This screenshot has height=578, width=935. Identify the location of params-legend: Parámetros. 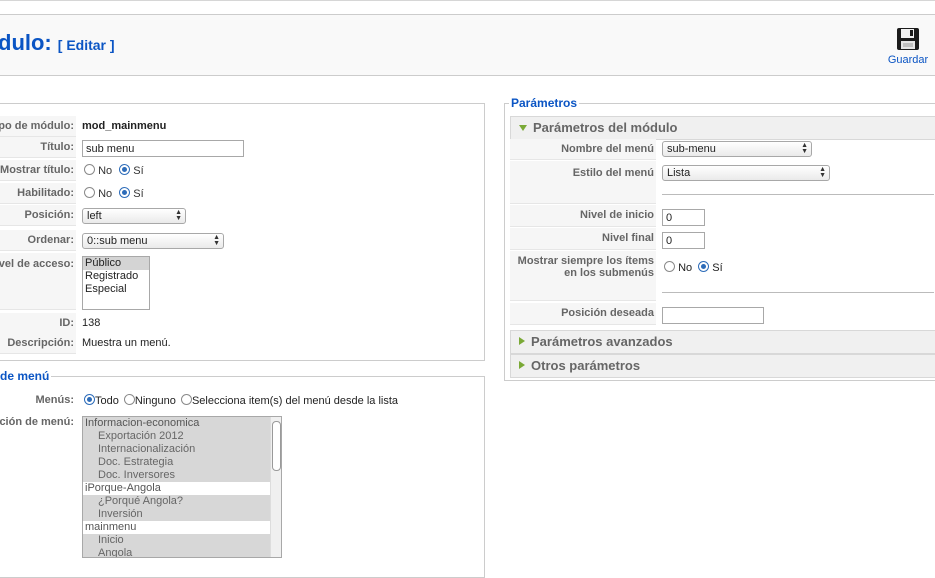
(544, 103).